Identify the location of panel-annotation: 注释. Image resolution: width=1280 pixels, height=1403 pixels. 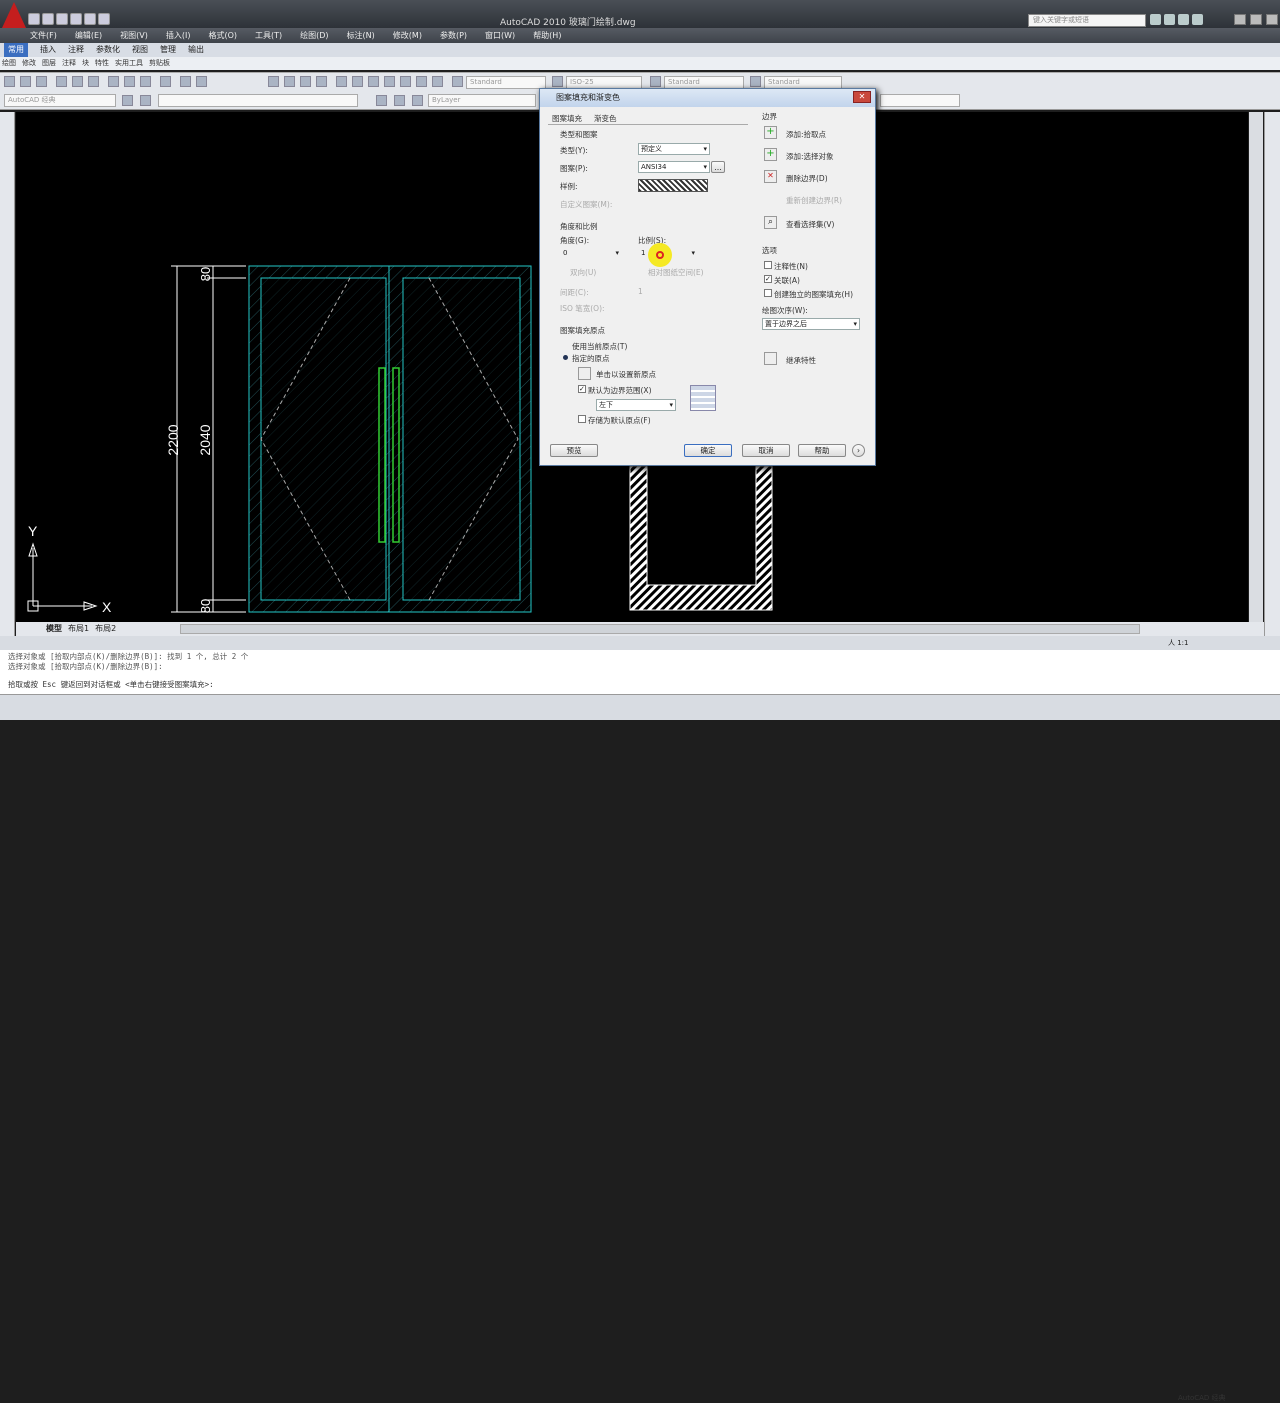
(69, 63).